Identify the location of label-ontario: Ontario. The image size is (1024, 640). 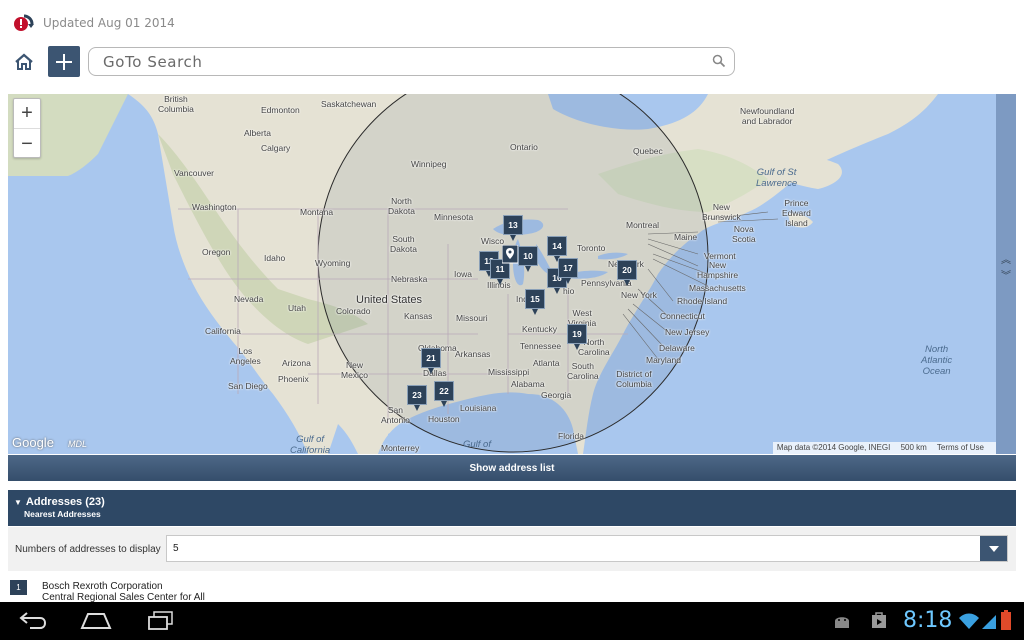
(524, 147).